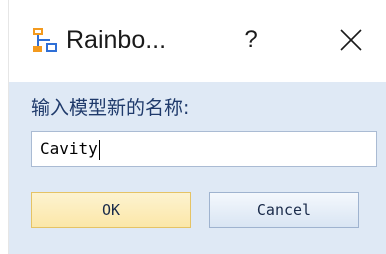 This screenshot has height=254, width=386. What do you see at coordinates (69, 148) in the screenshot?
I see `model-name-value: Cavity` at bounding box center [69, 148].